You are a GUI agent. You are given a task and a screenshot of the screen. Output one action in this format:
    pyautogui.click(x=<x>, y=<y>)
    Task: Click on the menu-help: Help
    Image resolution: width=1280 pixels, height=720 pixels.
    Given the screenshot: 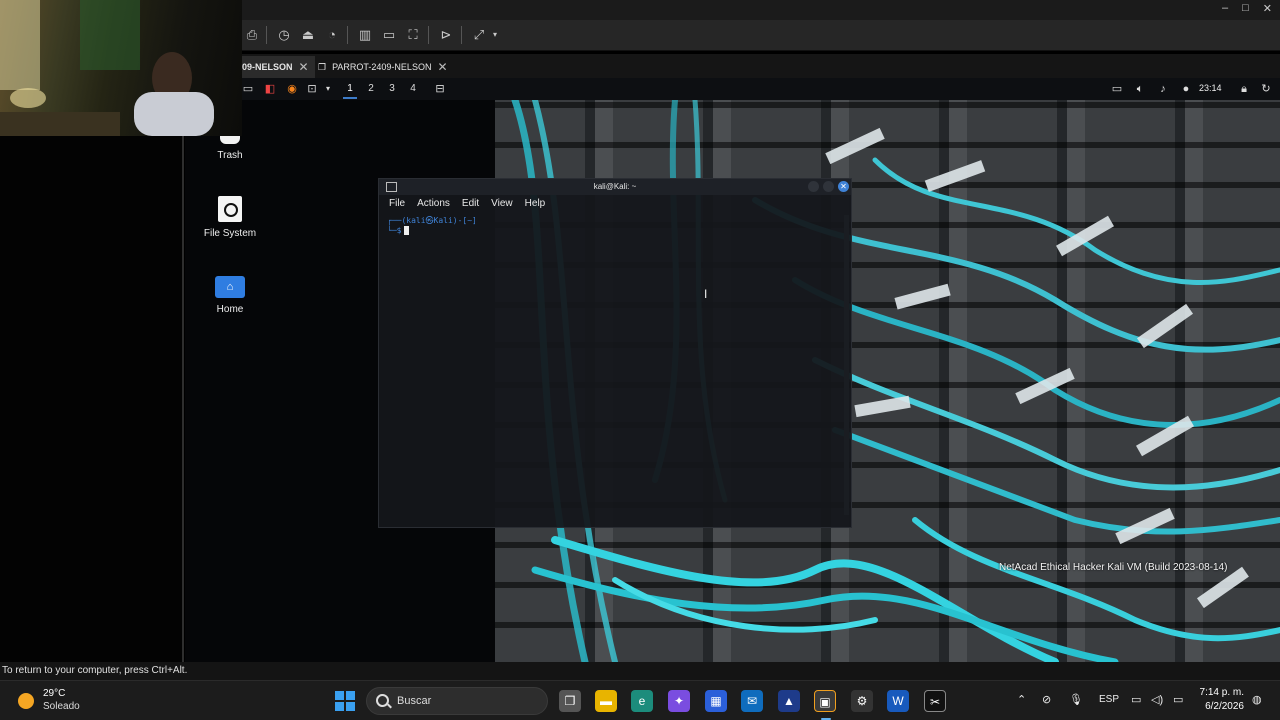 What is the action you would take?
    pyautogui.click(x=535, y=203)
    